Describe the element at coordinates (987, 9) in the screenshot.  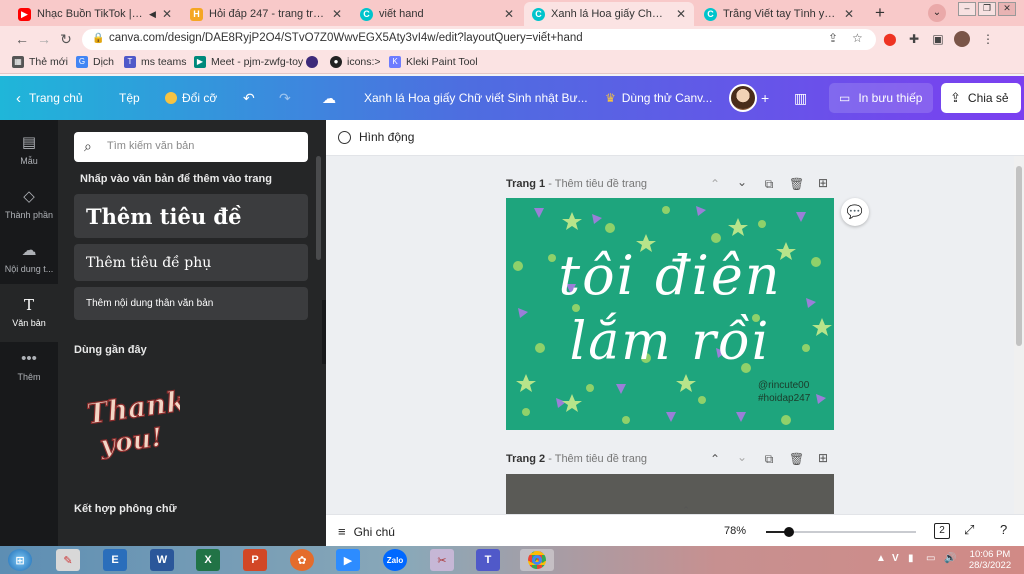
I see `restore-button: ❐` at that location.